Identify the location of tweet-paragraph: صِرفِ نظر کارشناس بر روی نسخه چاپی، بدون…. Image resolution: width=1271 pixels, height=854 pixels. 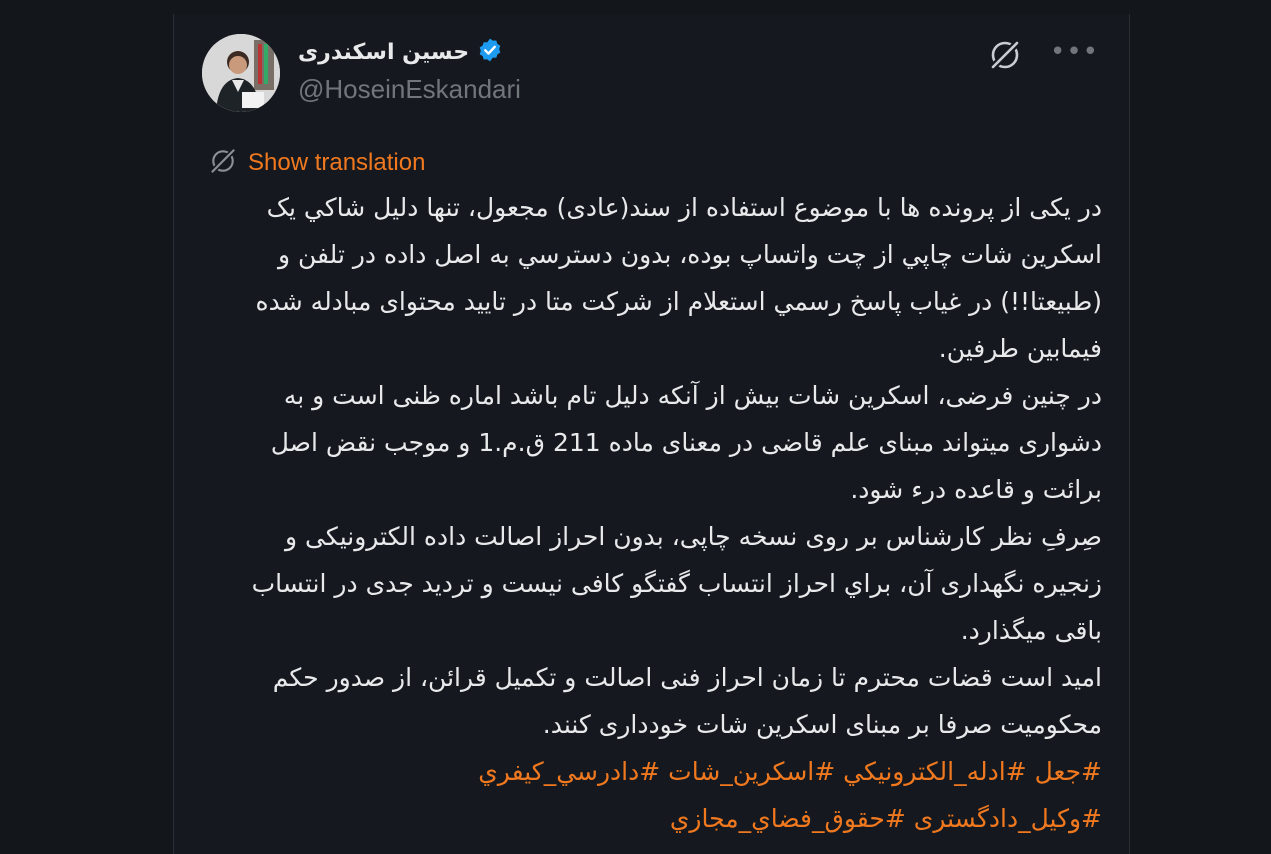
(676, 583).